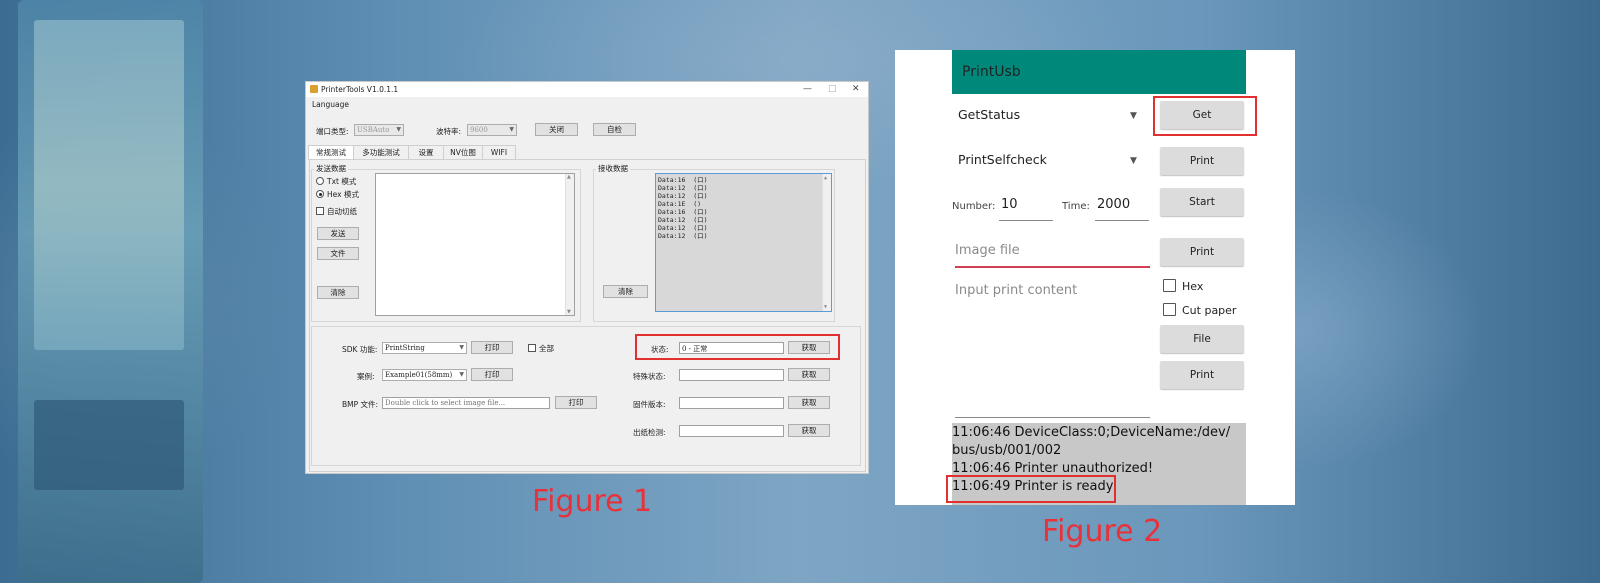 The image size is (1600, 583). What do you see at coordinates (109, 185) in the screenshot?
I see `background-kiosk-screen` at bounding box center [109, 185].